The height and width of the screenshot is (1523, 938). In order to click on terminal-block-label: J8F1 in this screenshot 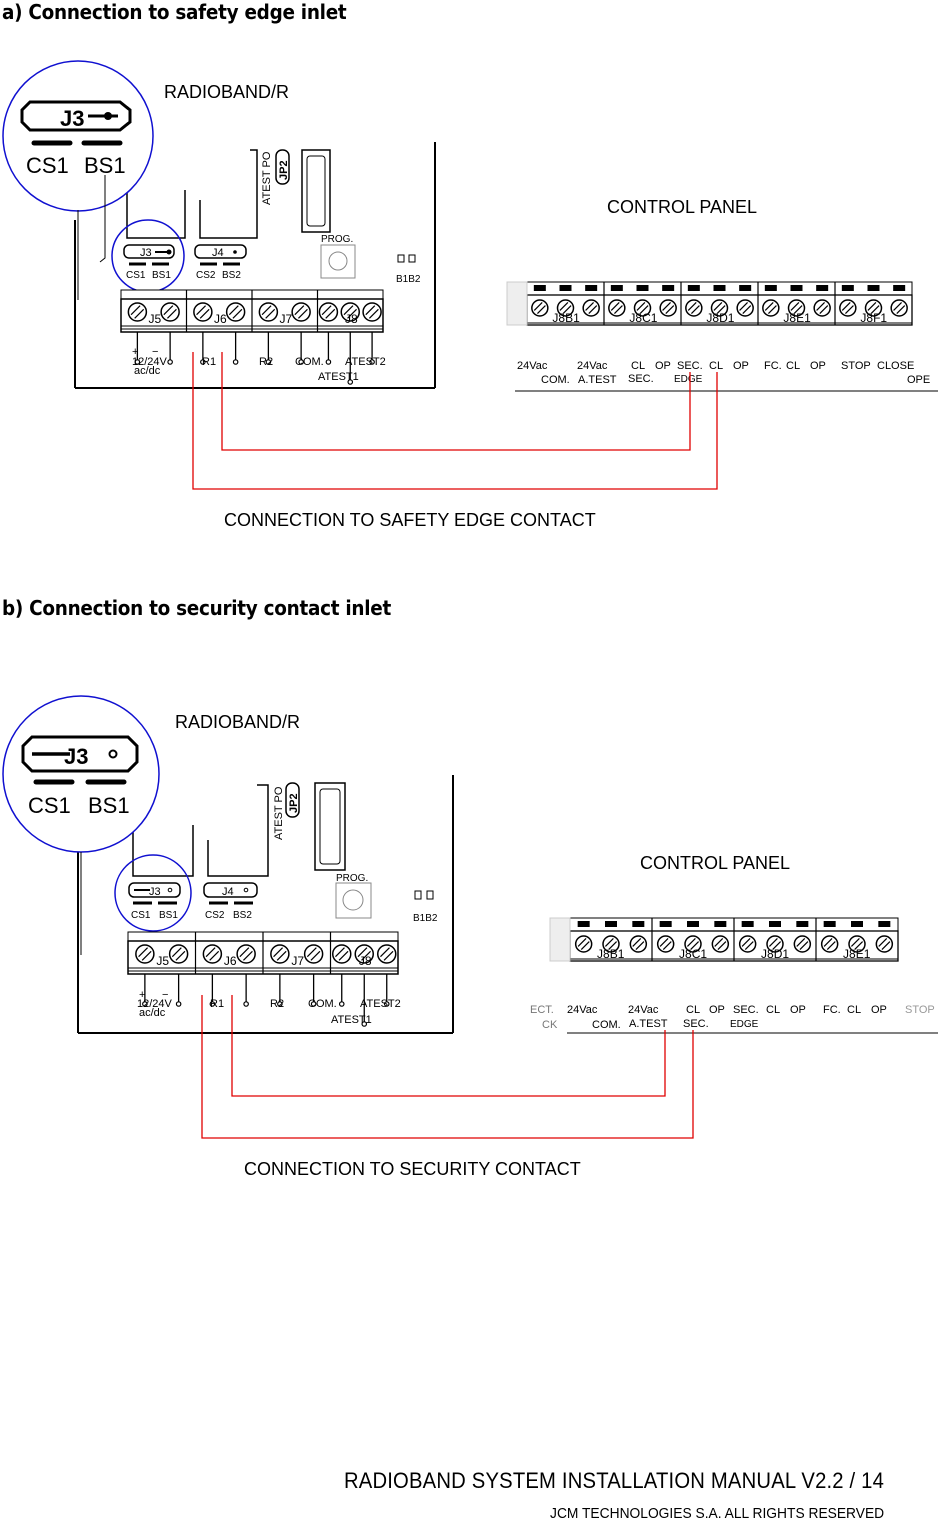, I will do `click(873, 318)`.